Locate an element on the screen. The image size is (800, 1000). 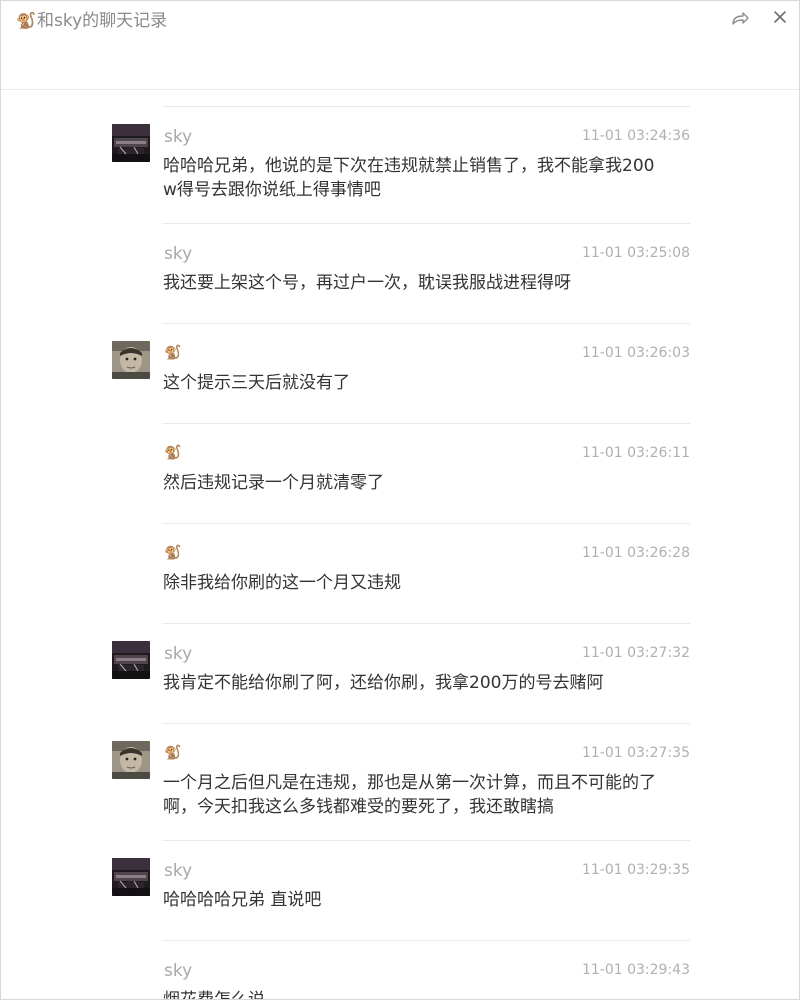
message-timestamp: 11-01 03:29:35 is located at coordinates (635, 870).